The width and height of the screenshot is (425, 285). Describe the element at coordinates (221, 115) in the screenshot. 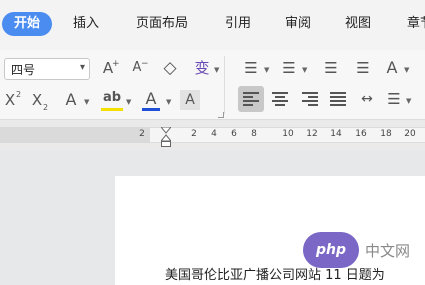

I see `dialog-launcher-icon` at that location.